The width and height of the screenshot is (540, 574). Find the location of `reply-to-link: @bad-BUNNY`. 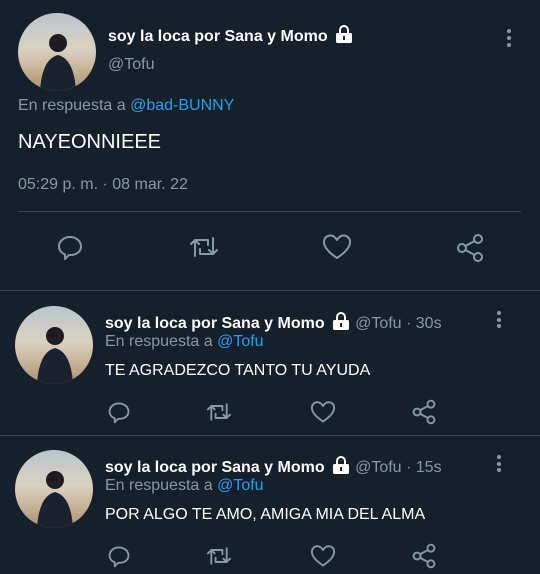

reply-to-link: @bad-BUNNY is located at coordinates (182, 105).